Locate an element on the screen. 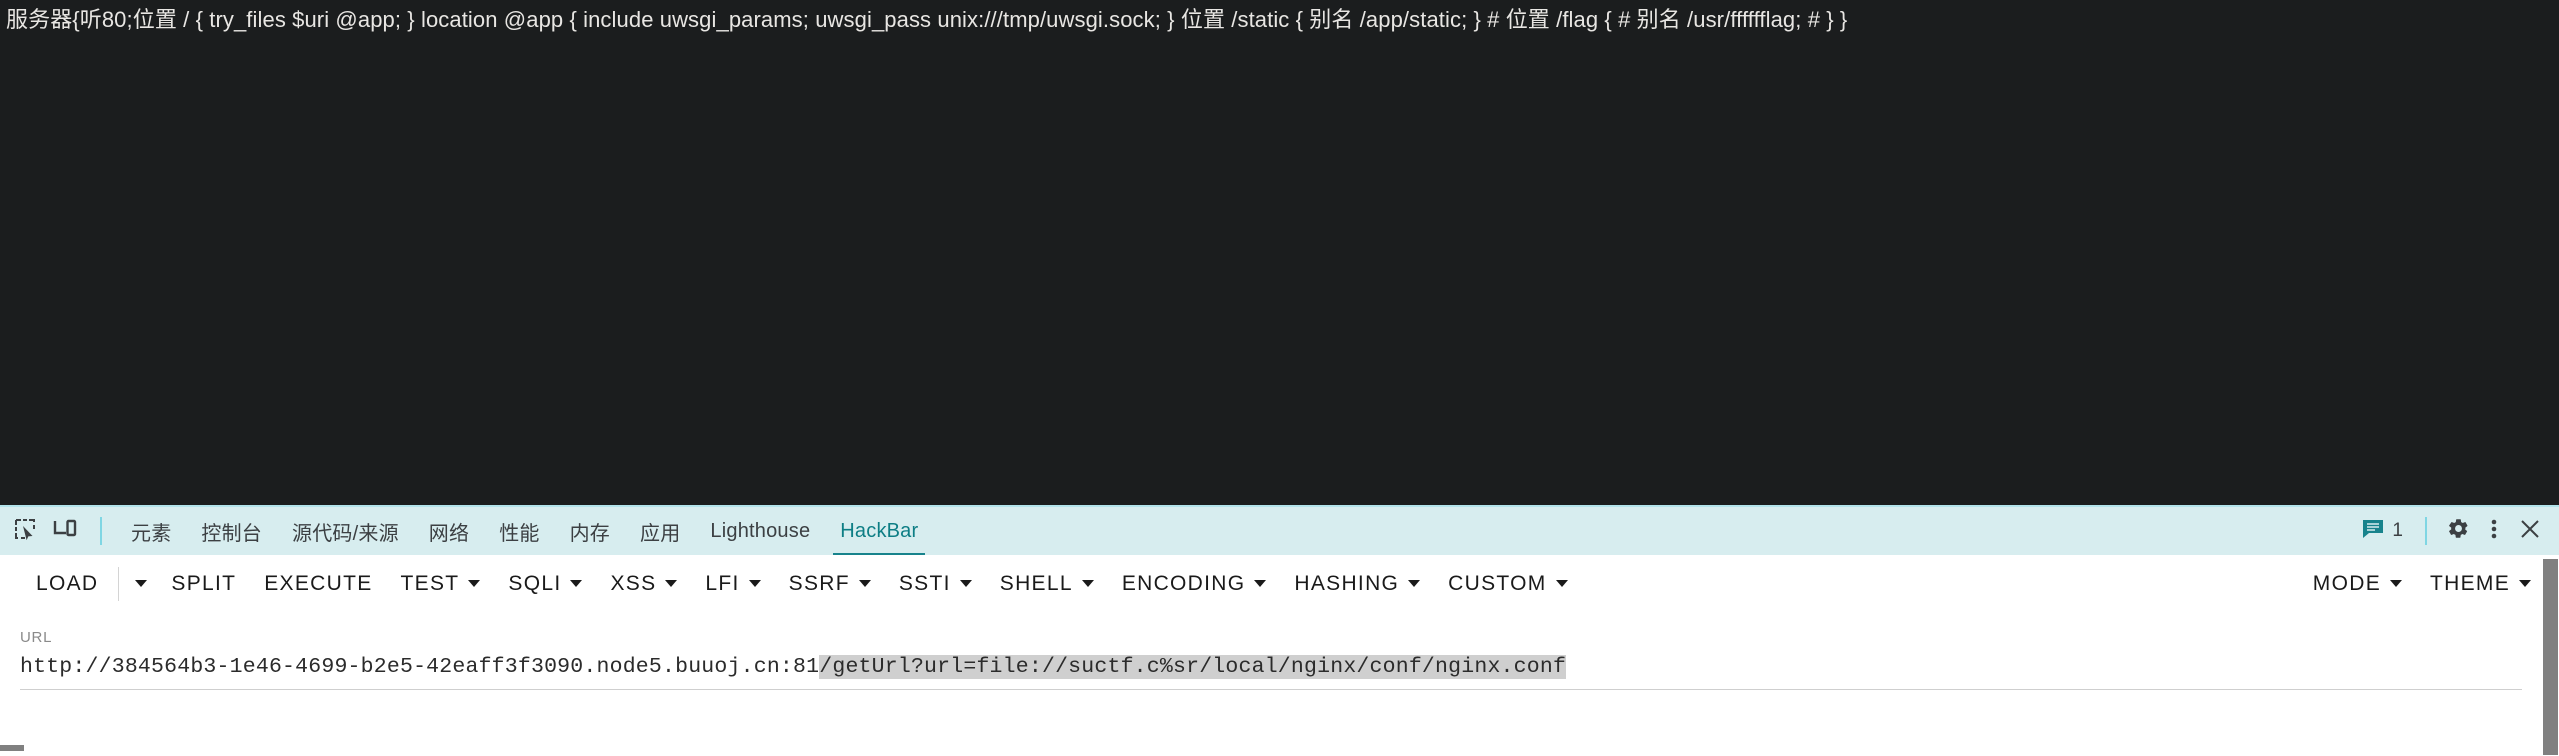  button-label: SSRF is located at coordinates (819, 583).